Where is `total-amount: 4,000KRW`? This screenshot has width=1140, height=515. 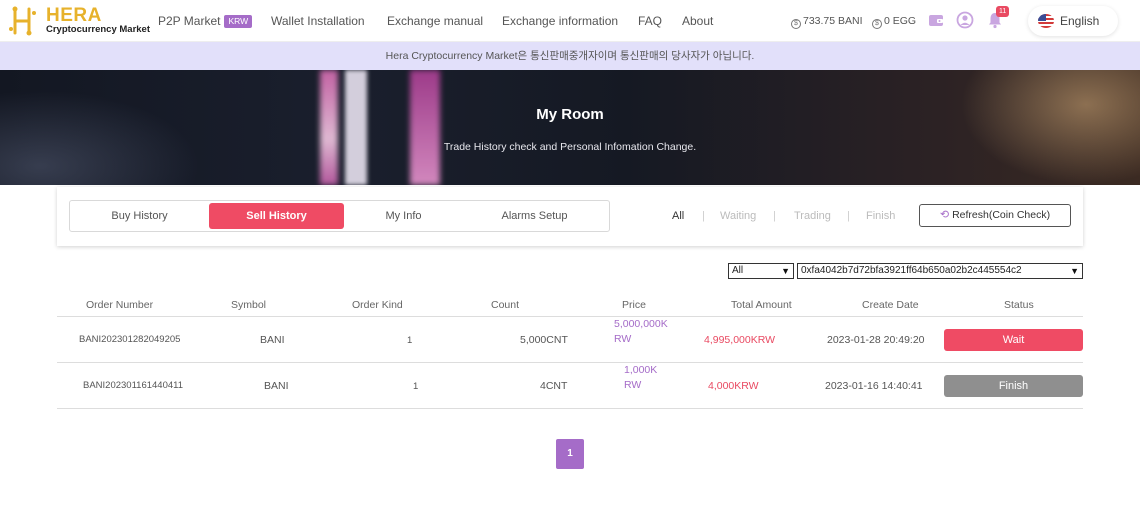
total-amount: 4,000KRW is located at coordinates (733, 386).